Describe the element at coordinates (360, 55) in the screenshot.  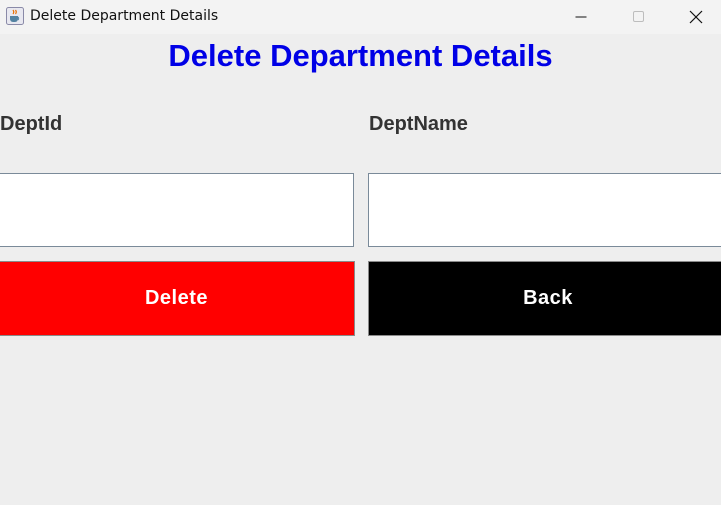
I see `page-title: Delete Department Details` at that location.